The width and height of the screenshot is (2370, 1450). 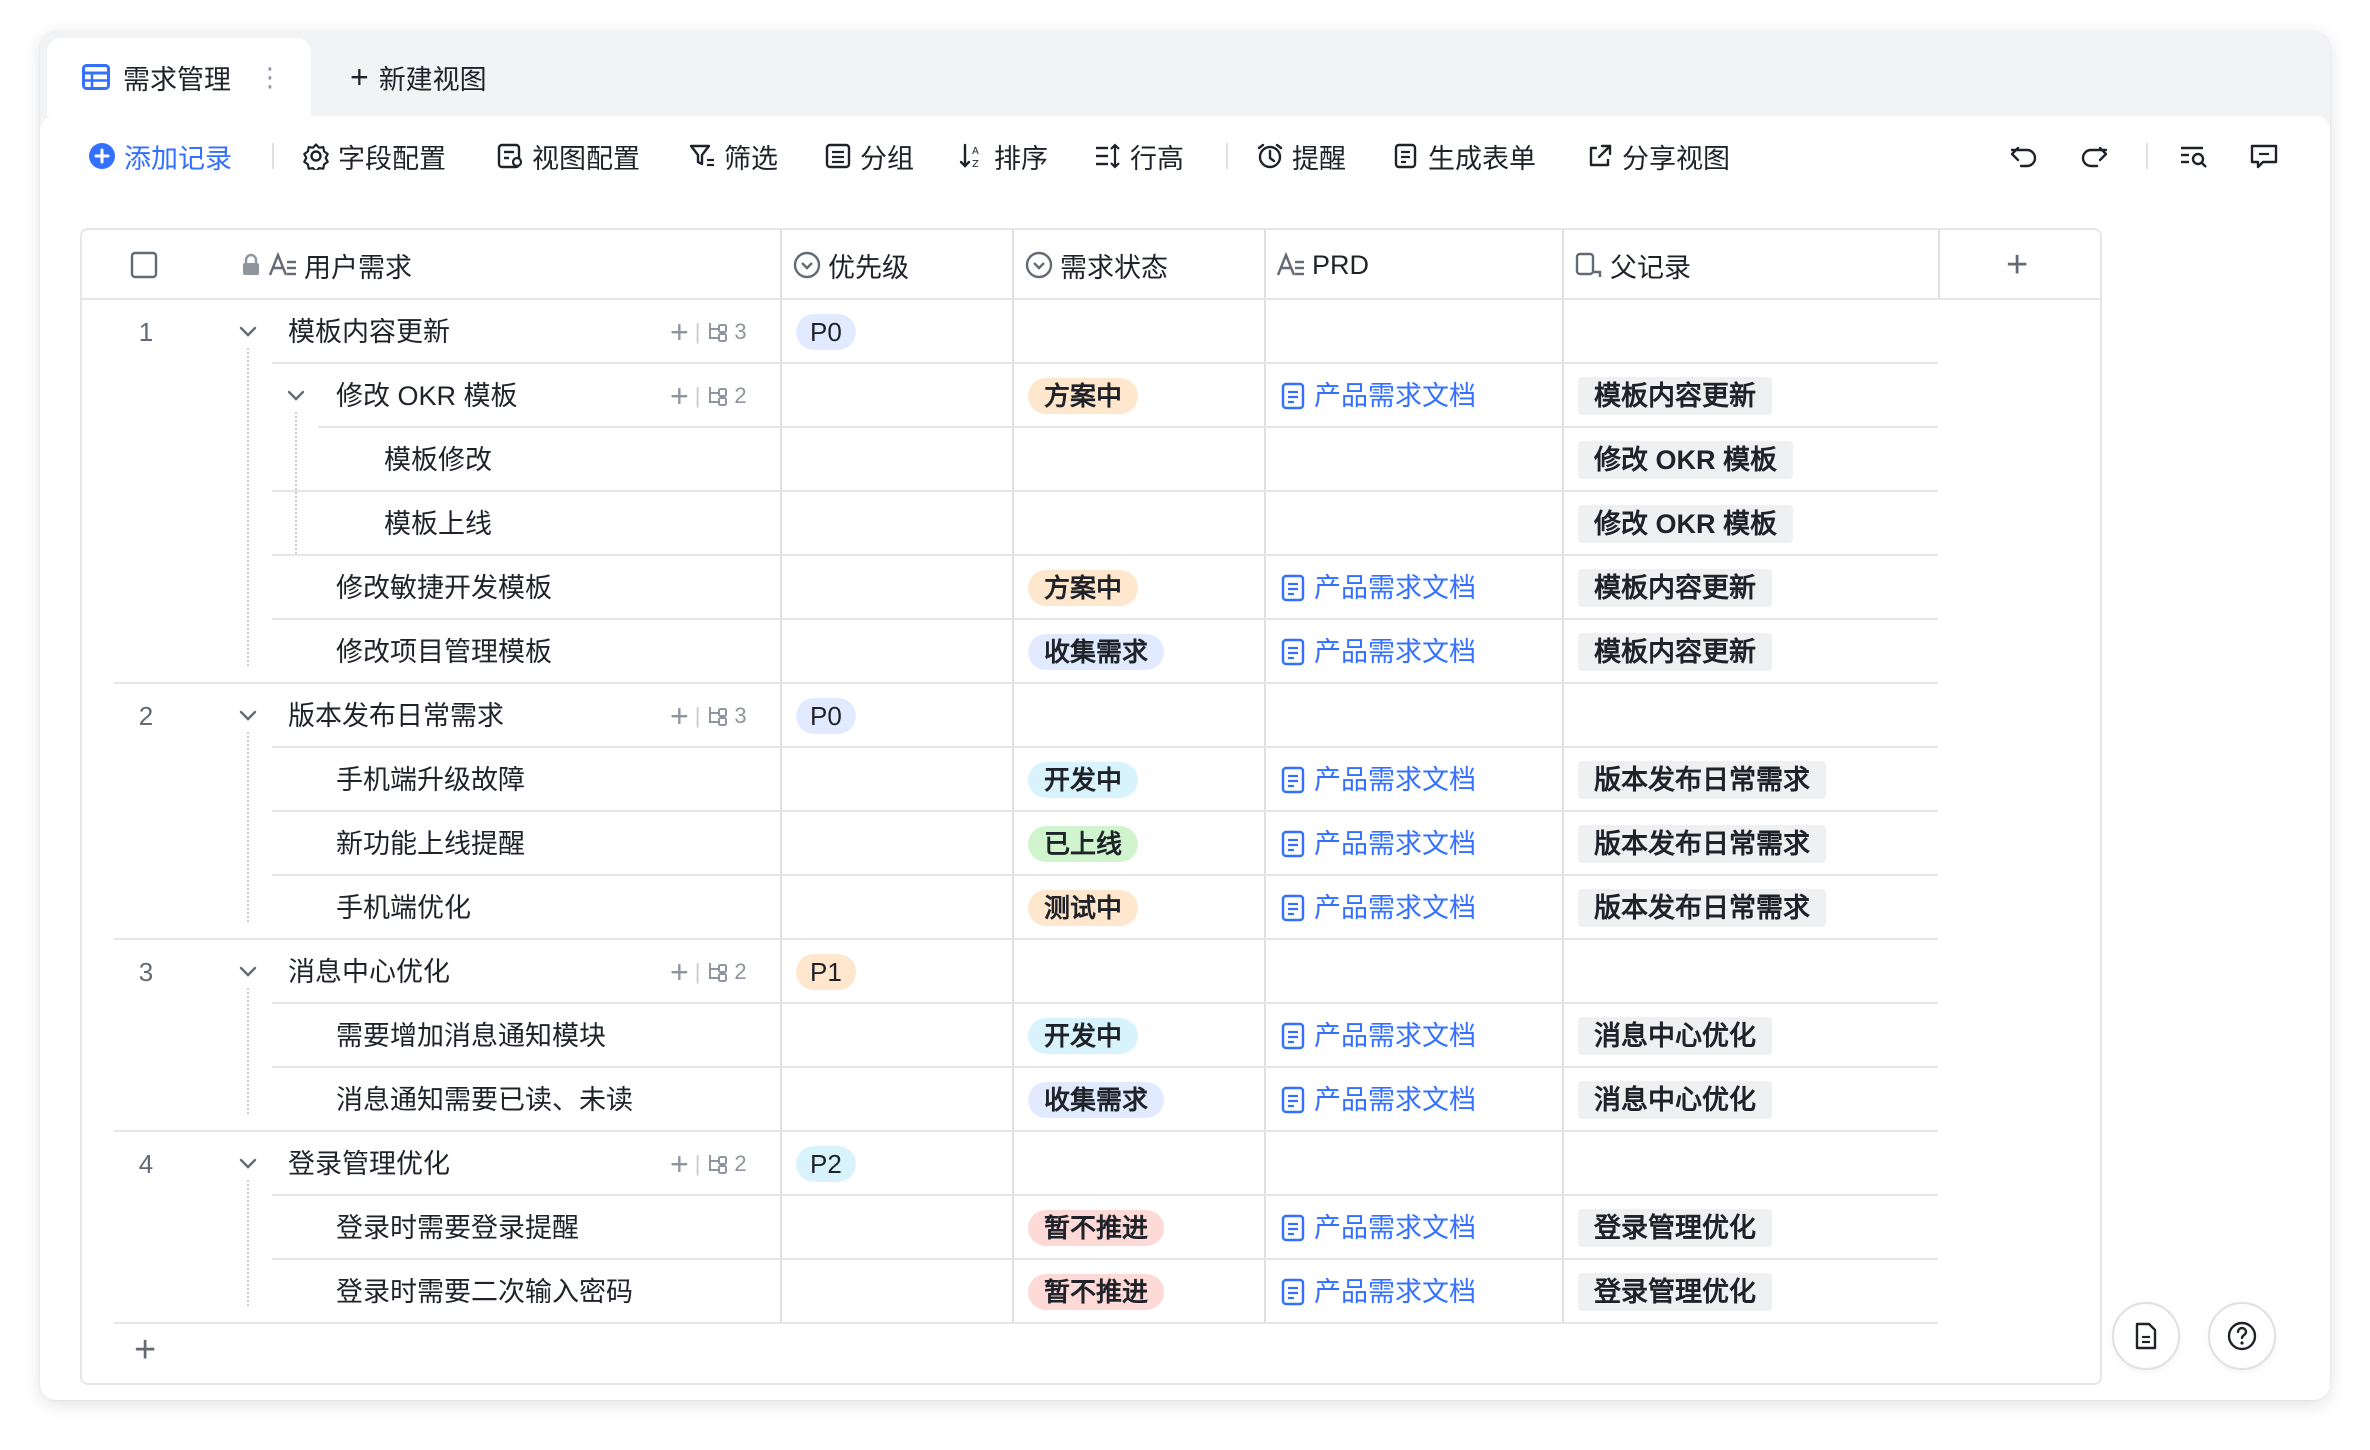 What do you see at coordinates (396, 716) in the screenshot?
I see `record-name: 版本发布日常需求` at bounding box center [396, 716].